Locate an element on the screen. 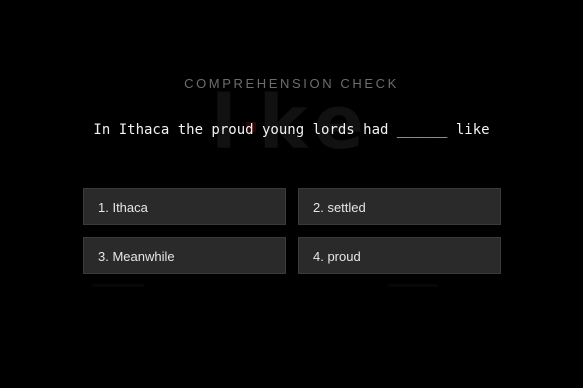 The width and height of the screenshot is (583, 388). answer-option-1: 1. Ithaca is located at coordinates (184, 206).